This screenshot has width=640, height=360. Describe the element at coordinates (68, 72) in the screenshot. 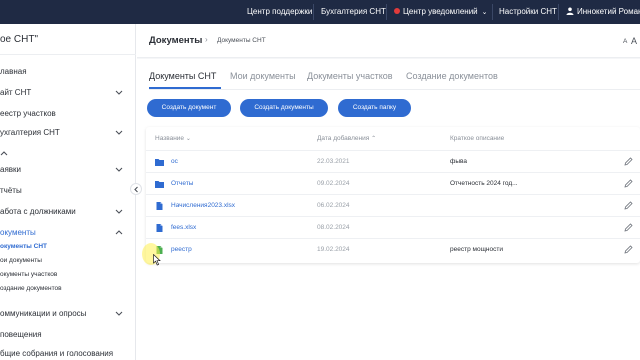

I see `sidebar-item-main: лавная` at that location.